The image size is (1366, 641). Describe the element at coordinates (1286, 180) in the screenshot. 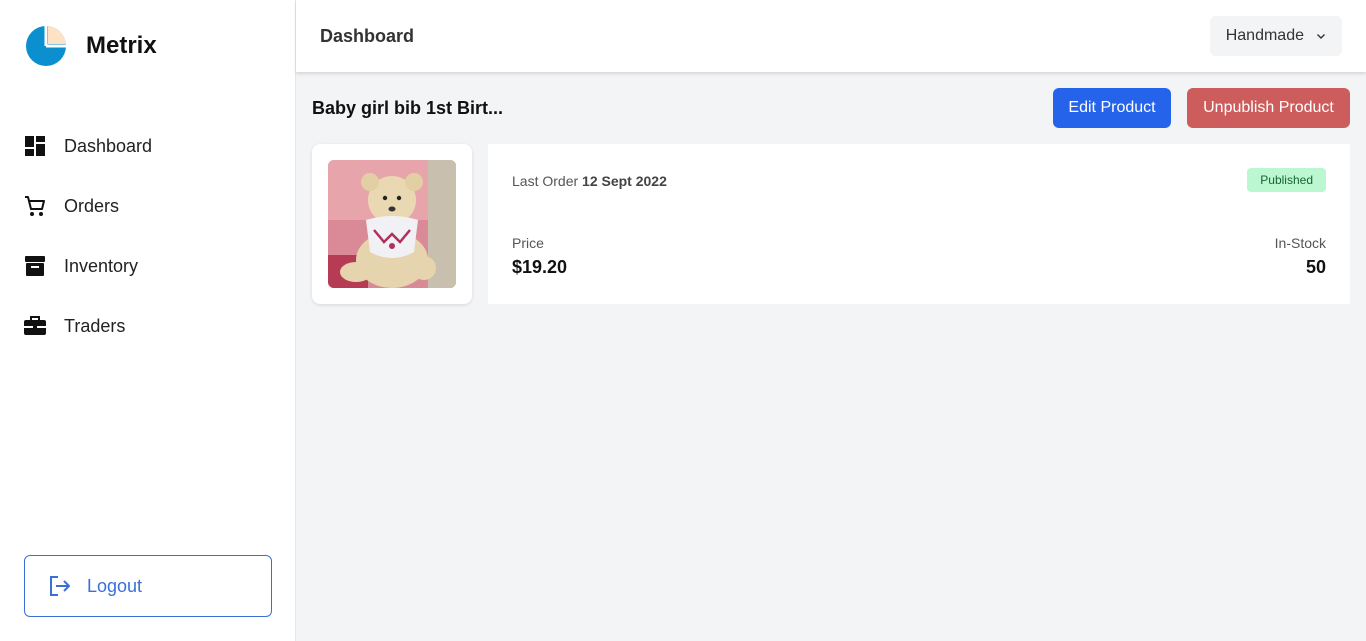

I see `status-badge: Published` at that location.